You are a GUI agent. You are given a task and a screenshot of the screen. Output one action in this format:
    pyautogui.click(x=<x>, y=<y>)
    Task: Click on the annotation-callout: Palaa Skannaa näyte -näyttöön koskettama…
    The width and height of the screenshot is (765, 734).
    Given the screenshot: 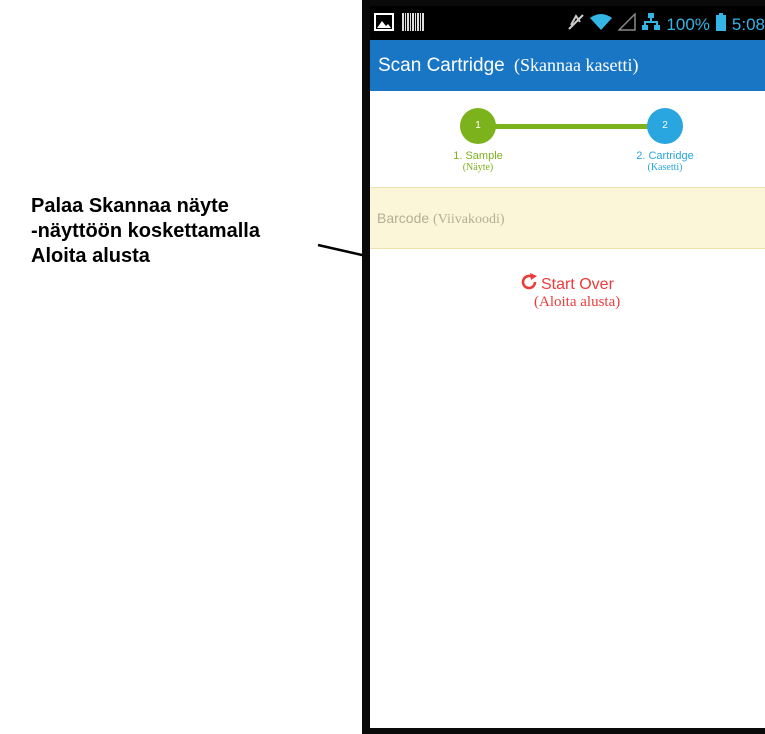 What is the action you would take?
    pyautogui.click(x=181, y=231)
    